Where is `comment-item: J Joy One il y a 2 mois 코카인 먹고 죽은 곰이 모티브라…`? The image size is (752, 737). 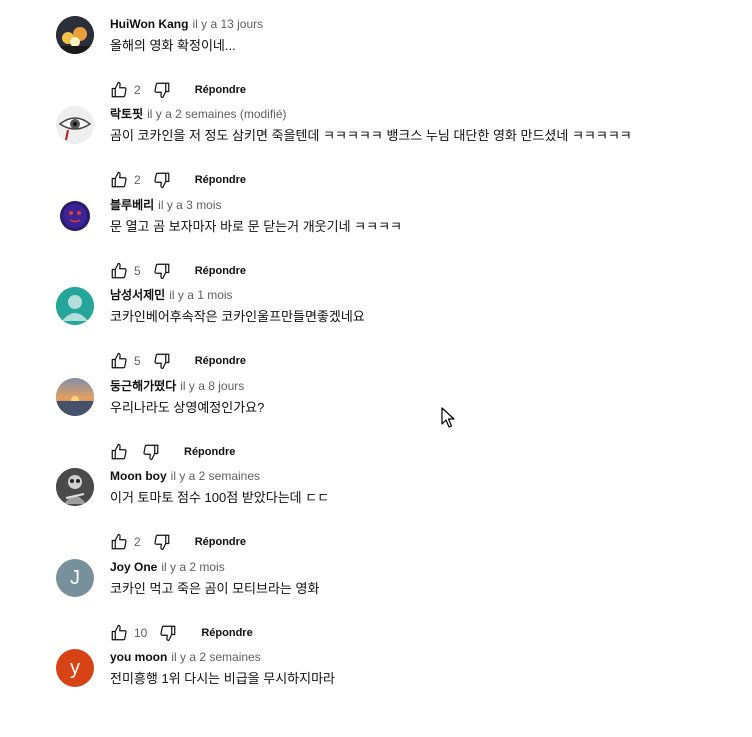 comment-item: J Joy One il y a 2 mois 코카인 먹고 죽은 곰이 모티브라… is located at coordinates (396, 603).